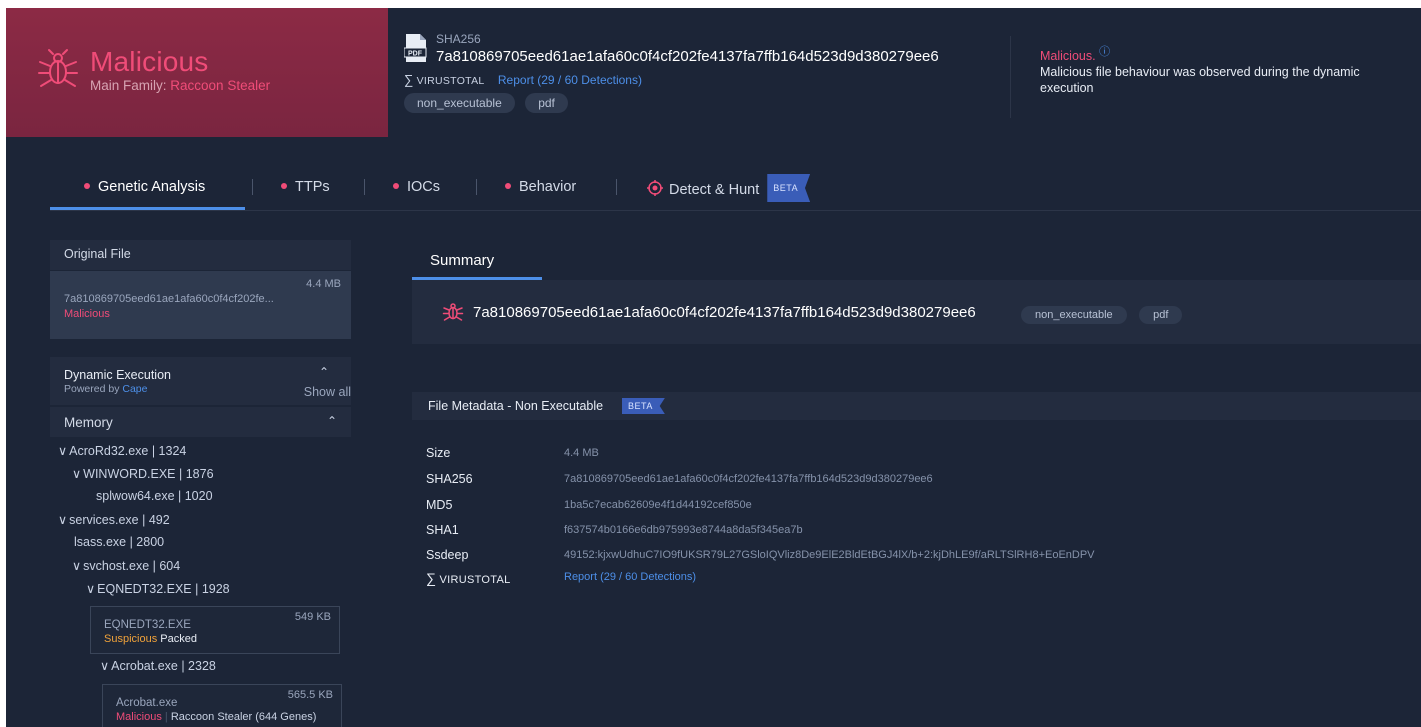 The height and width of the screenshot is (727, 1421). I want to click on process-tree-item: lsass.exe | 2800, so click(119, 542).